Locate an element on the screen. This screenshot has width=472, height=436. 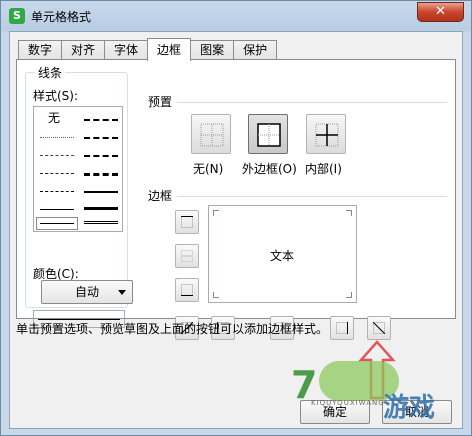
tab-font: 字体 is located at coordinates (126, 50).